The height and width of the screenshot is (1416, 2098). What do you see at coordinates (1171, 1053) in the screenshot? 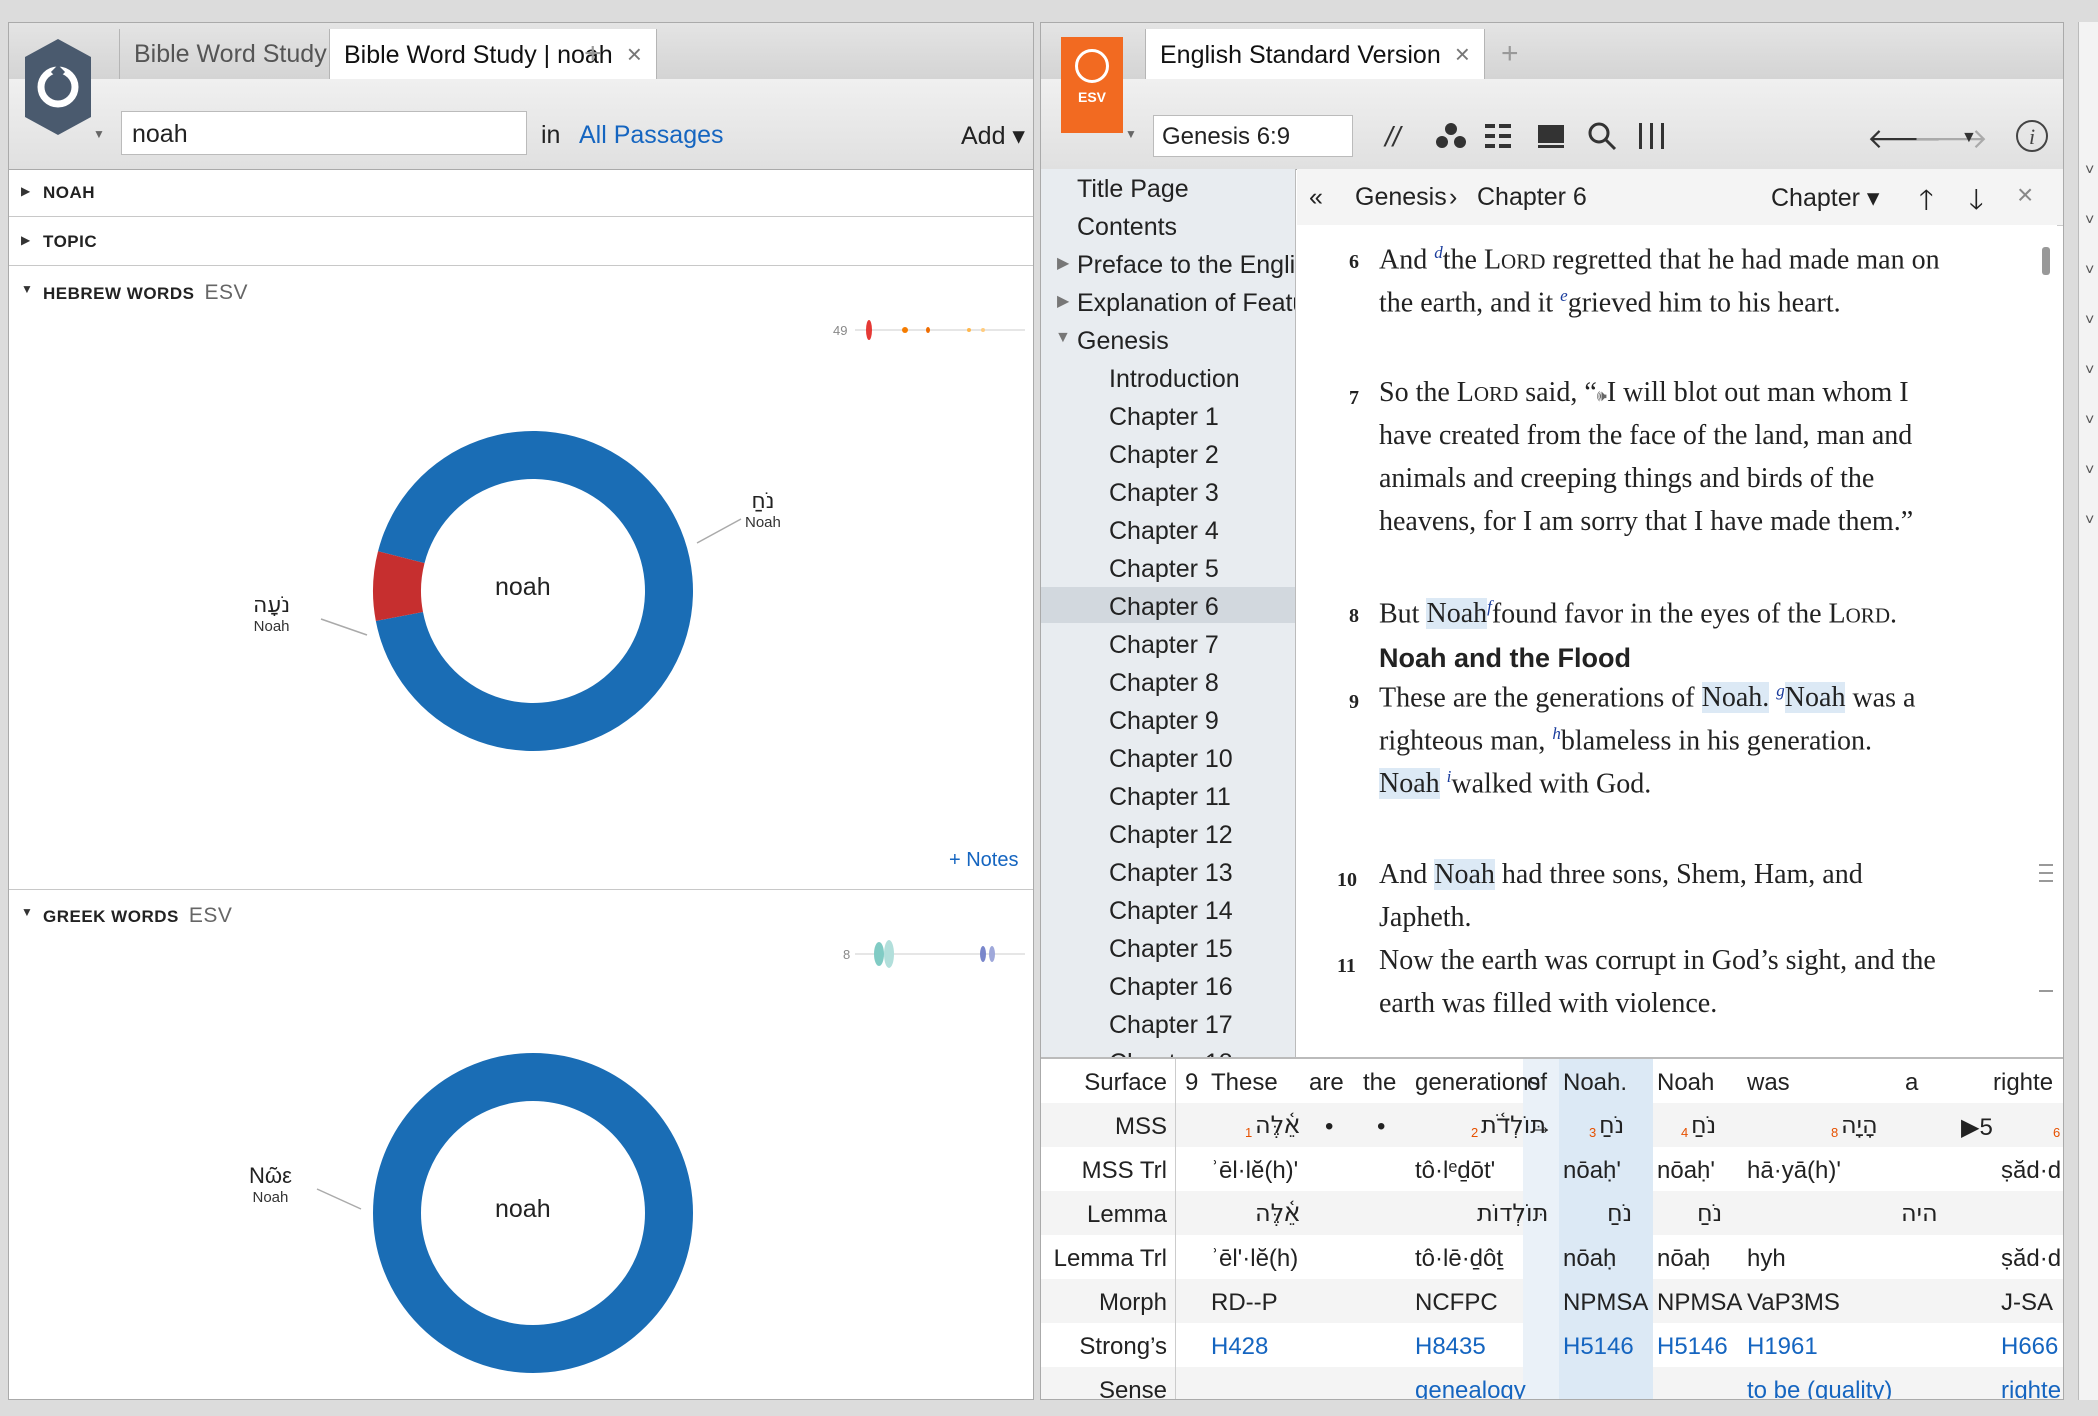
I see `toc-item: Chapter 18` at bounding box center [1171, 1053].